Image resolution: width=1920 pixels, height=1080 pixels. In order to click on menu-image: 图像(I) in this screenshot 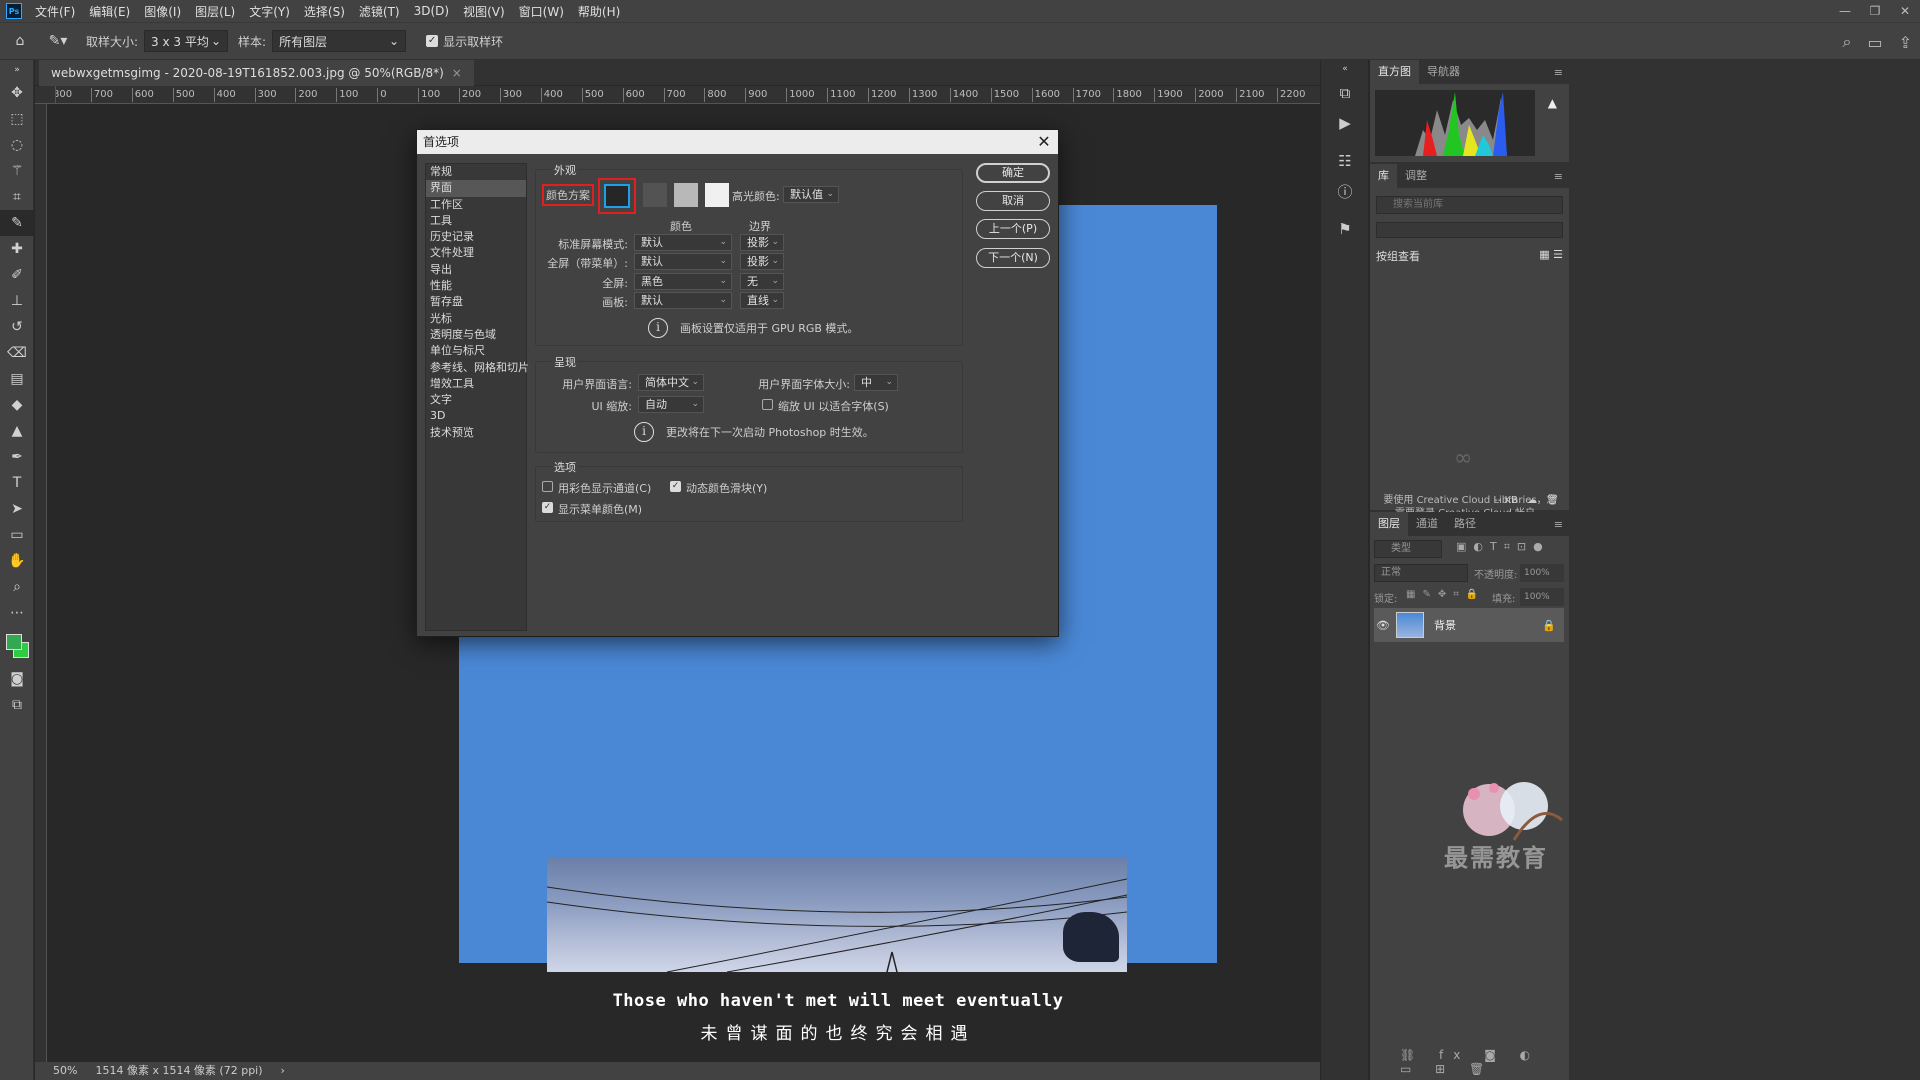, I will do `click(162, 11)`.